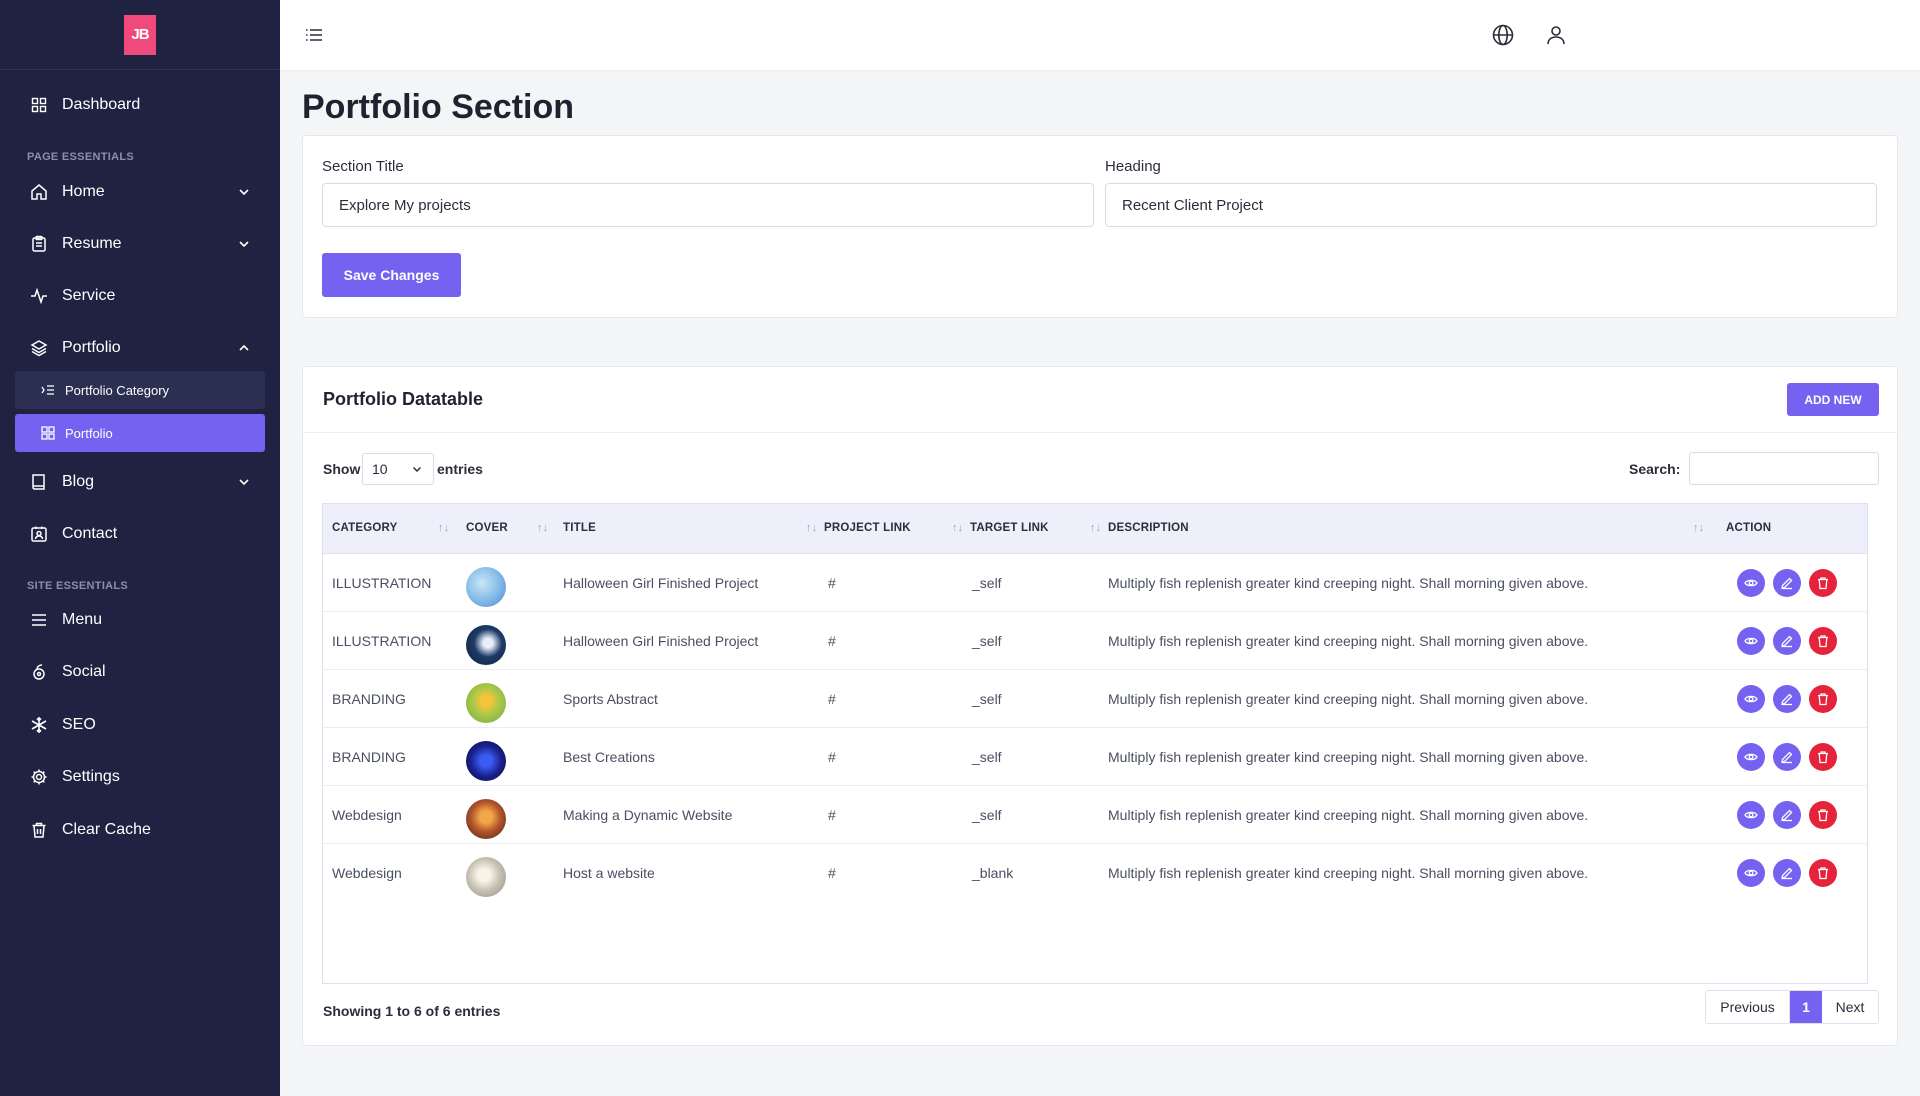 The image size is (1920, 1096). Describe the element at coordinates (1100, 226) in the screenshot. I see `section-settings-card: Section Title Heading Save Changes` at that location.